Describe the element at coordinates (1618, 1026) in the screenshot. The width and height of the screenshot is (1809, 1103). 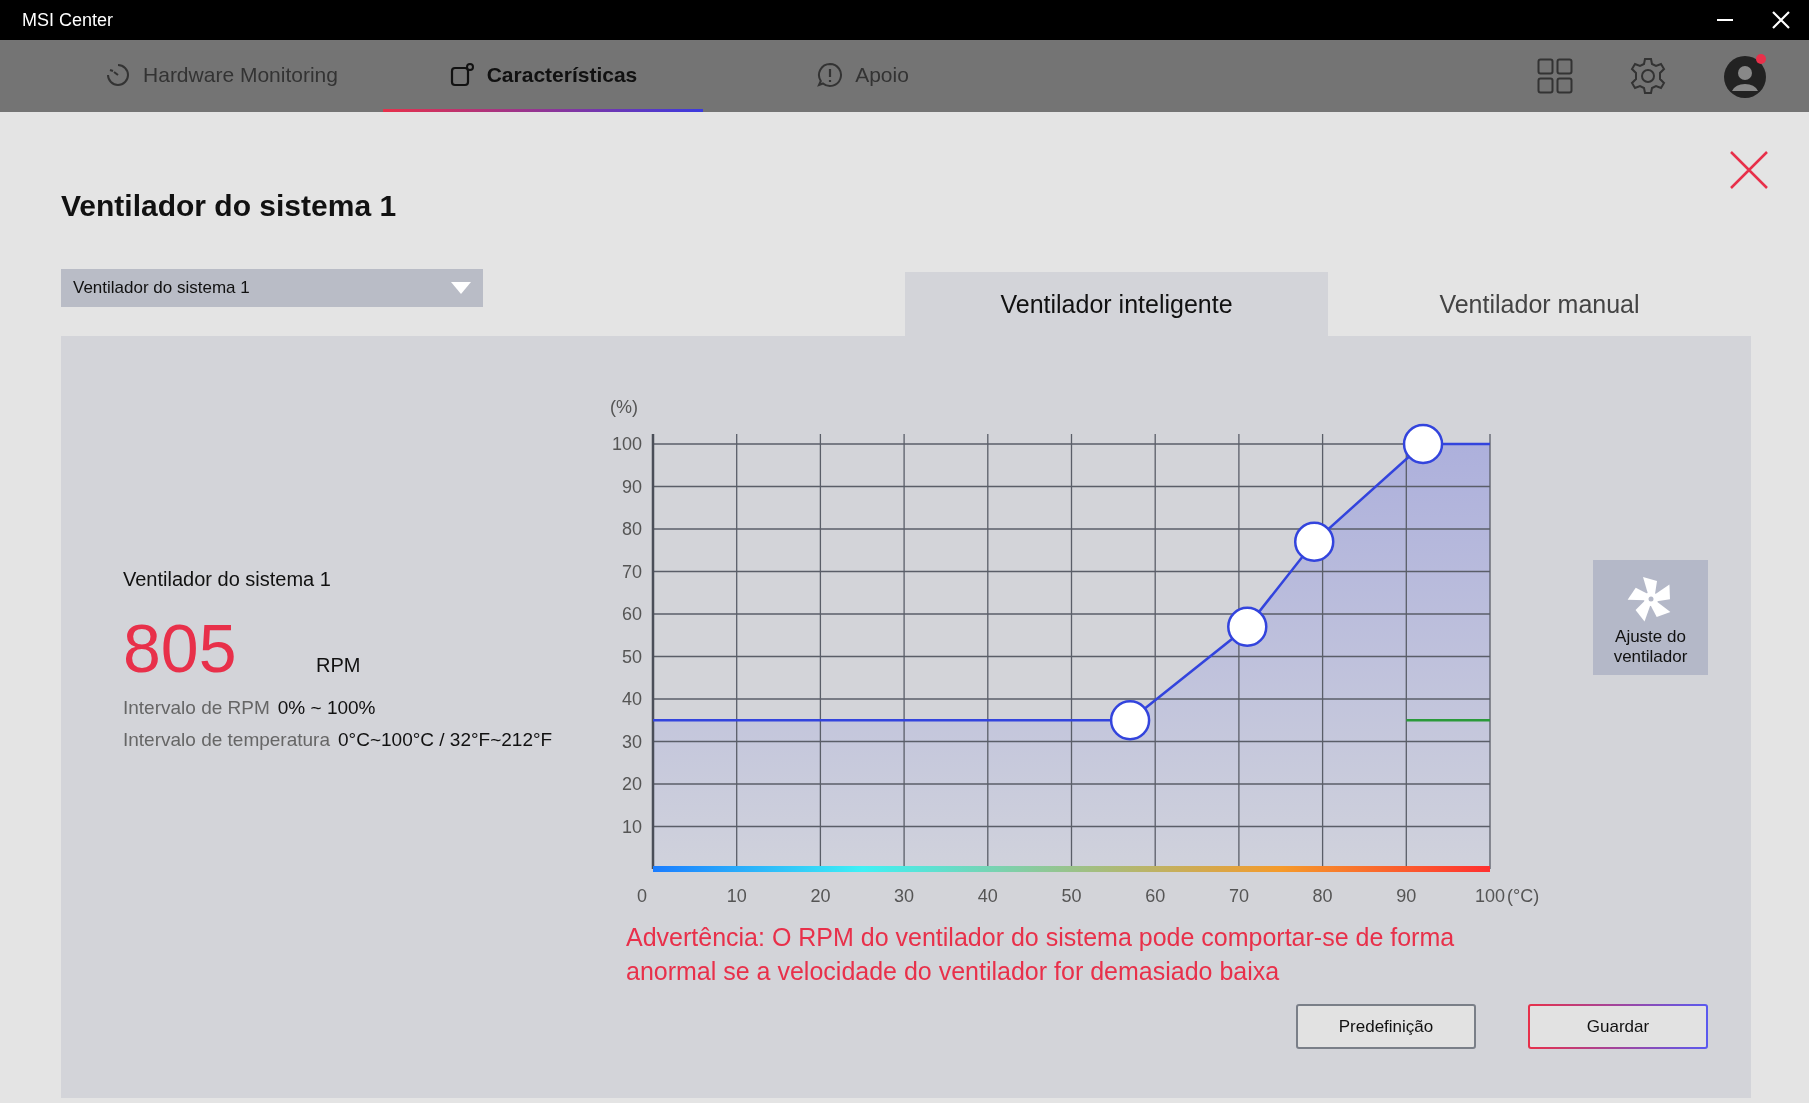
I see `save-button: Guardar` at that location.